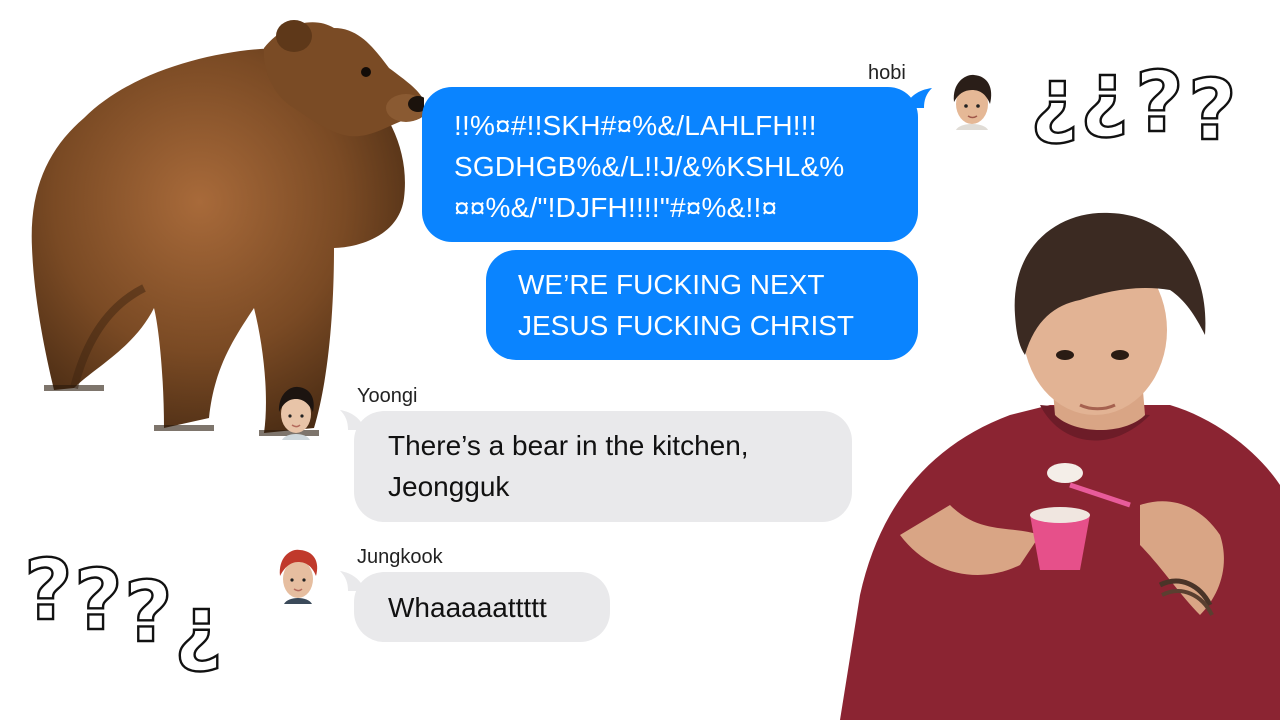 The width and height of the screenshot is (1280, 720). Describe the element at coordinates (702, 305) in the screenshot. I see `message-bubble-outgoing: WE’RE FUCKING NEXT JESUS FUCKING CHRIST` at that location.